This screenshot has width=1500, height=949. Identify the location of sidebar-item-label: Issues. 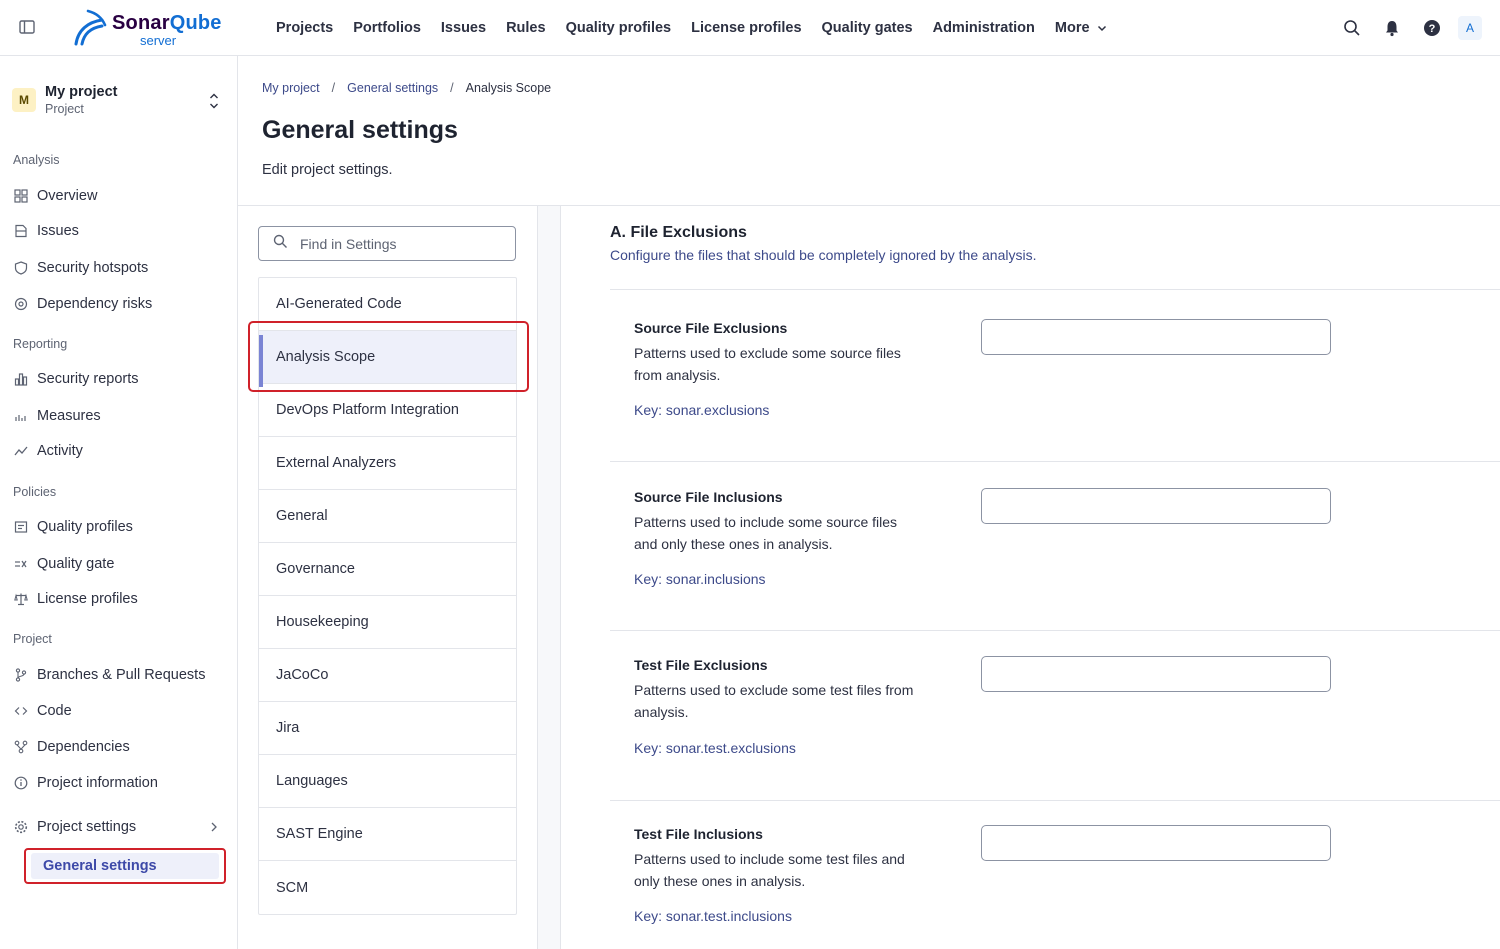
(58, 231).